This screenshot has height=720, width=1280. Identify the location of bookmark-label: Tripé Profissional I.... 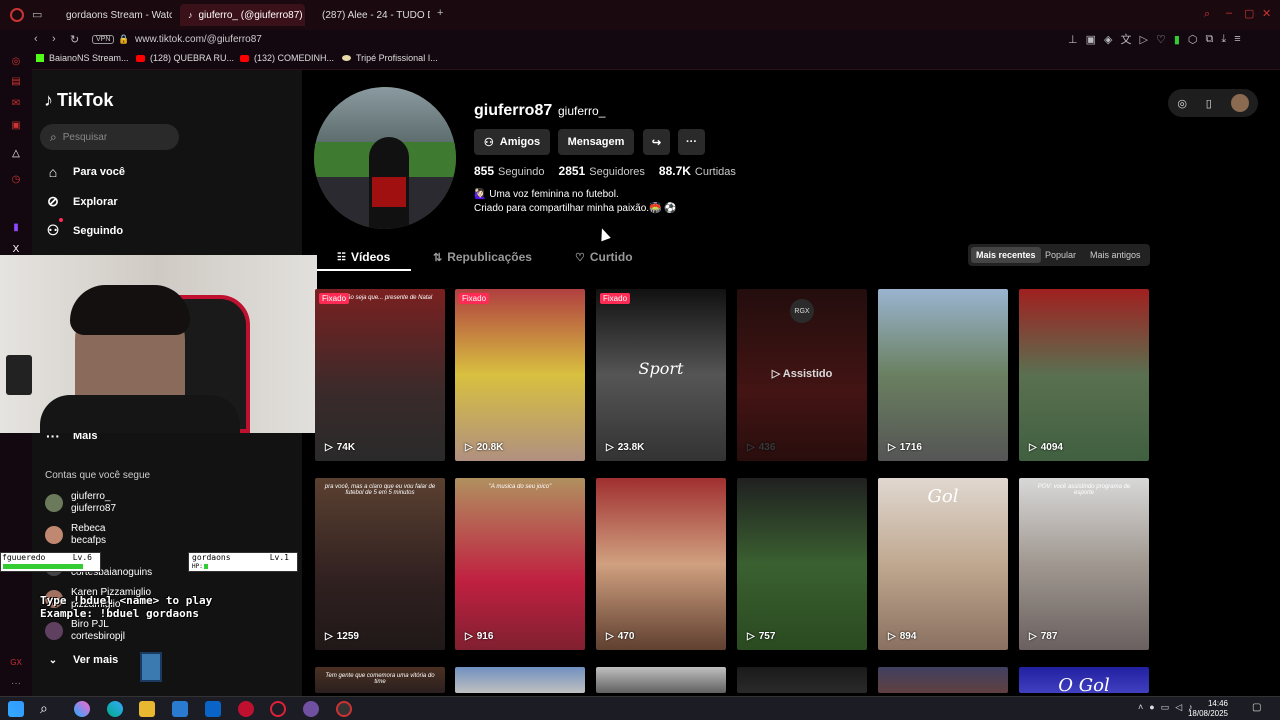
(397, 58).